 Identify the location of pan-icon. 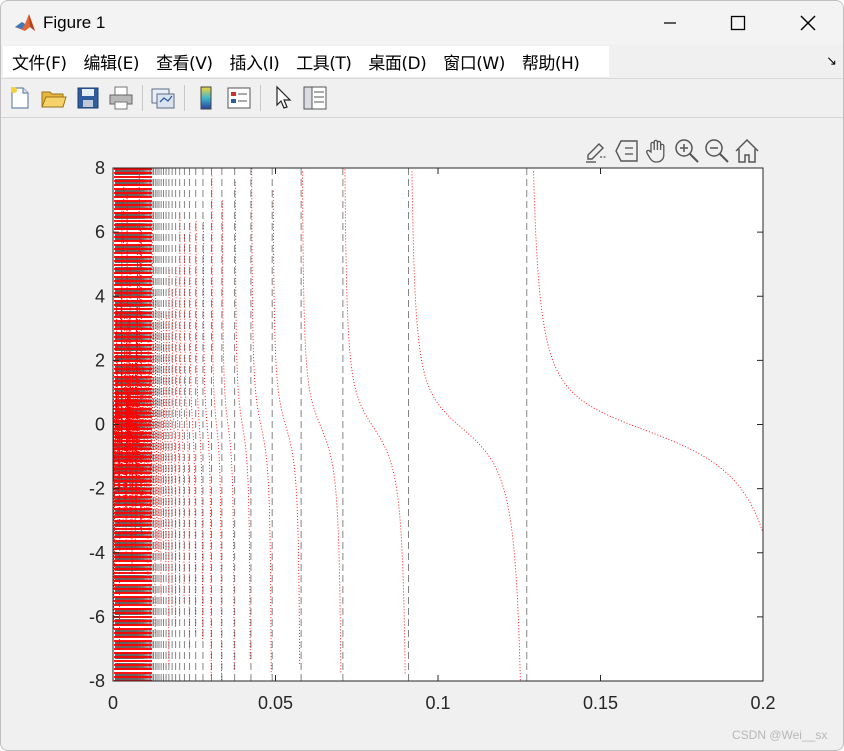
(657, 151).